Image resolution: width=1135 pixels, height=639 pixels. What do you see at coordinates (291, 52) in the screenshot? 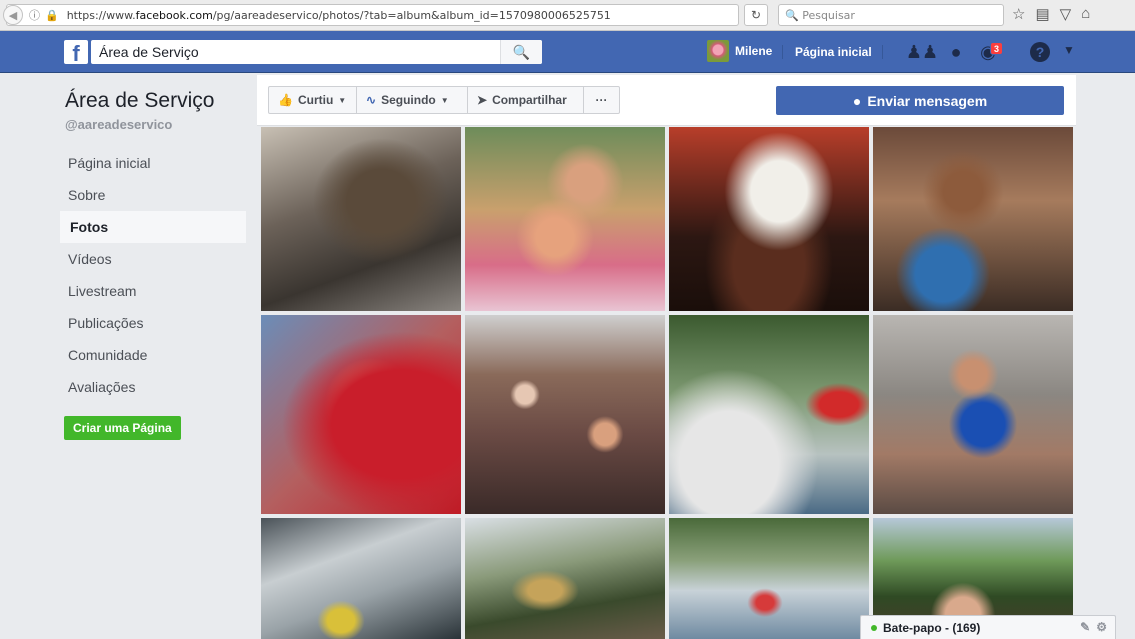
I see `search-input` at bounding box center [291, 52].